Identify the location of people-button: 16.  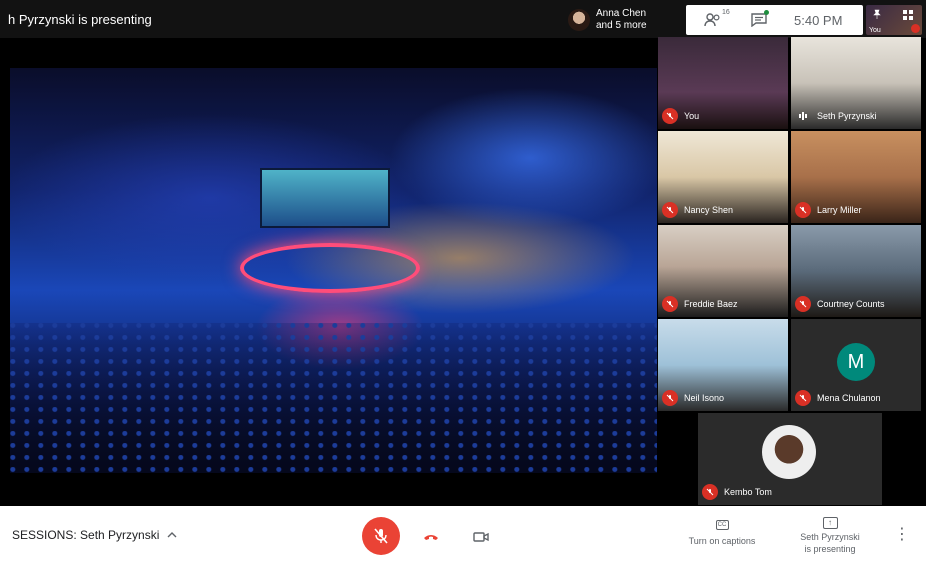
(716, 20).